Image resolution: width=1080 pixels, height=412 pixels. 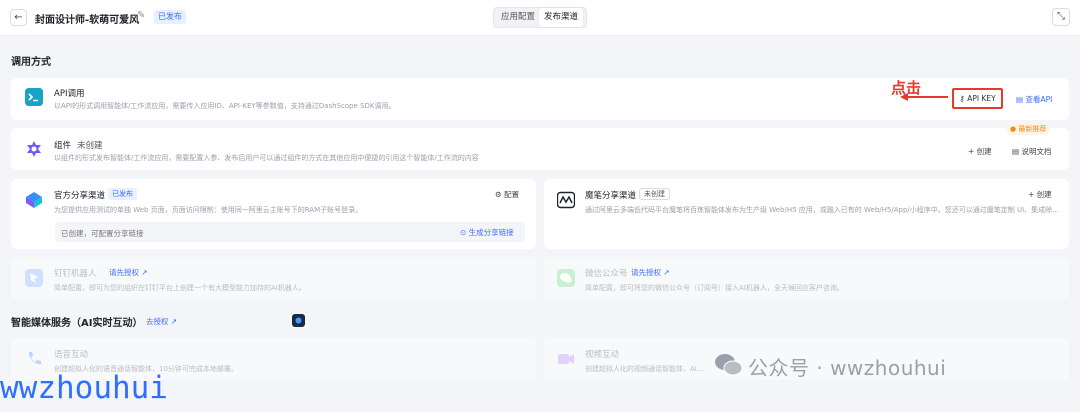 What do you see at coordinates (984, 151) in the screenshot?
I see `component-create-label: 创建` at bounding box center [984, 151].